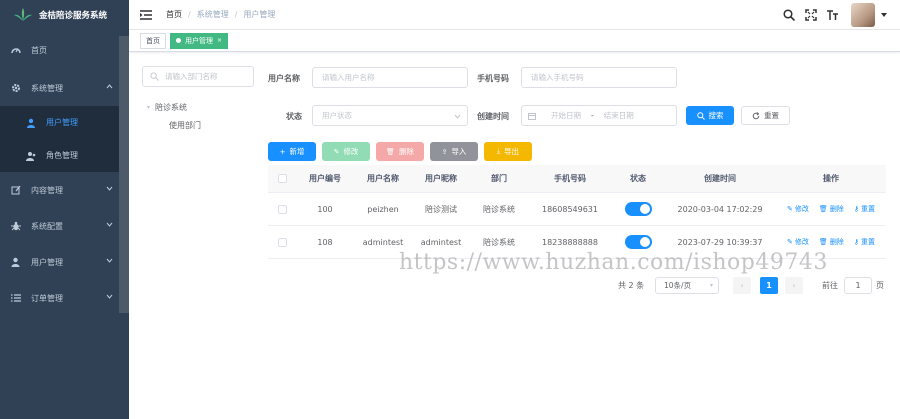  I want to click on sidebar-item-user-management: 用户管理, so click(64, 122).